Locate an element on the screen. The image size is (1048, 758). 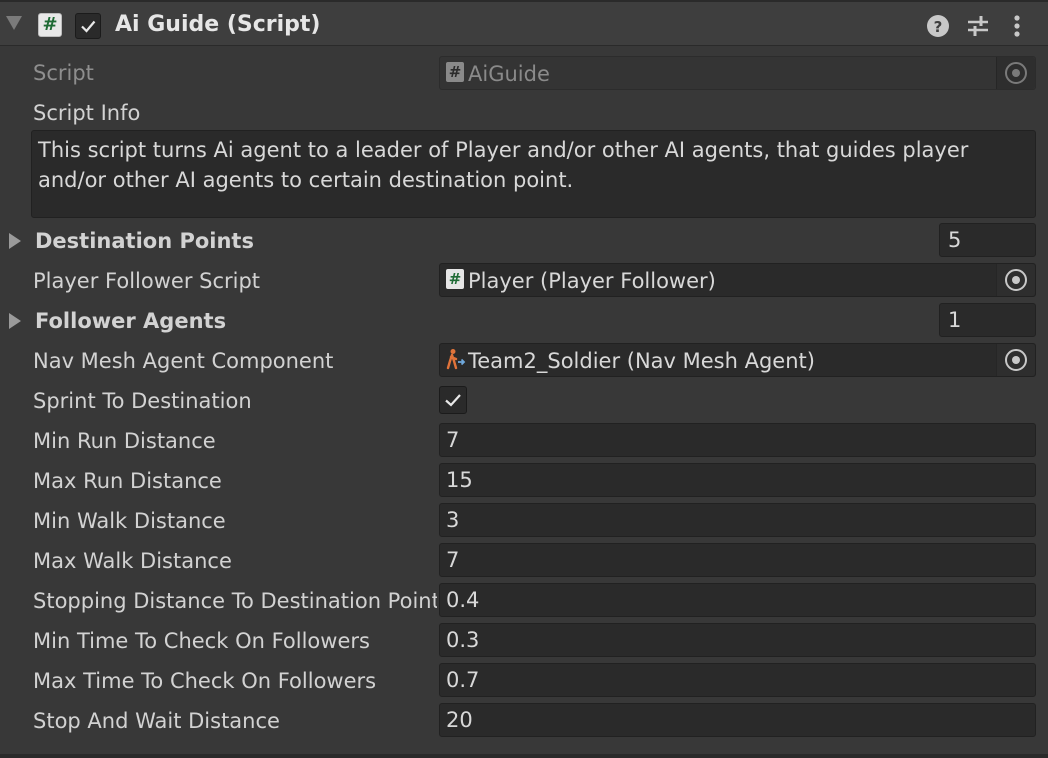
destination-points-foldout-icon is located at coordinates (15, 241).